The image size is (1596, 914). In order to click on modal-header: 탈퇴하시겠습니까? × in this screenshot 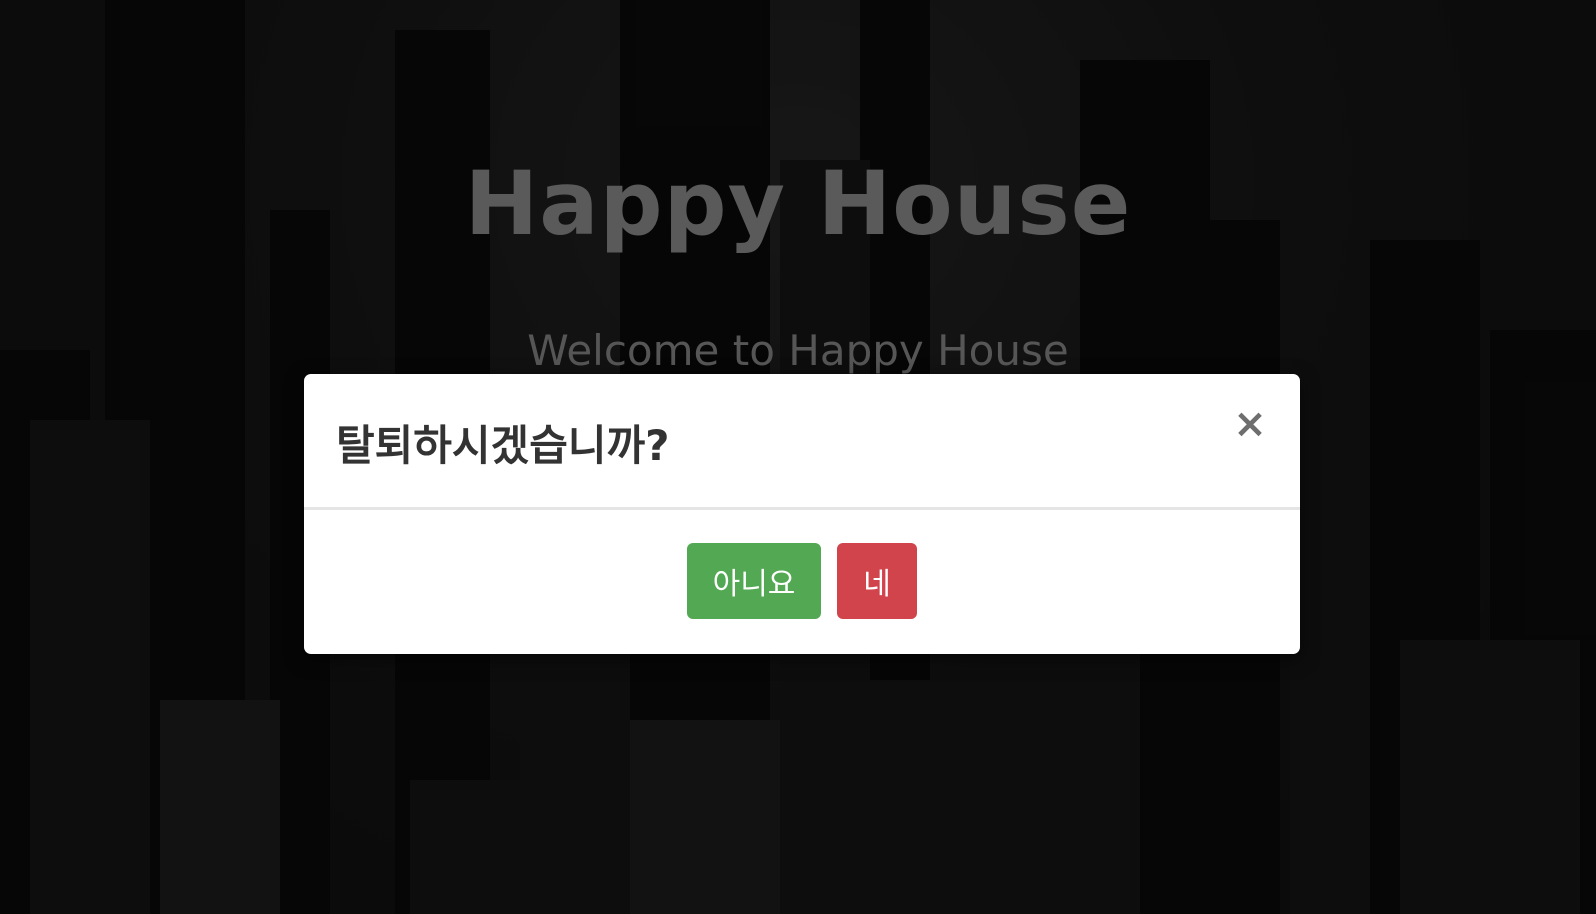, I will do `click(802, 442)`.